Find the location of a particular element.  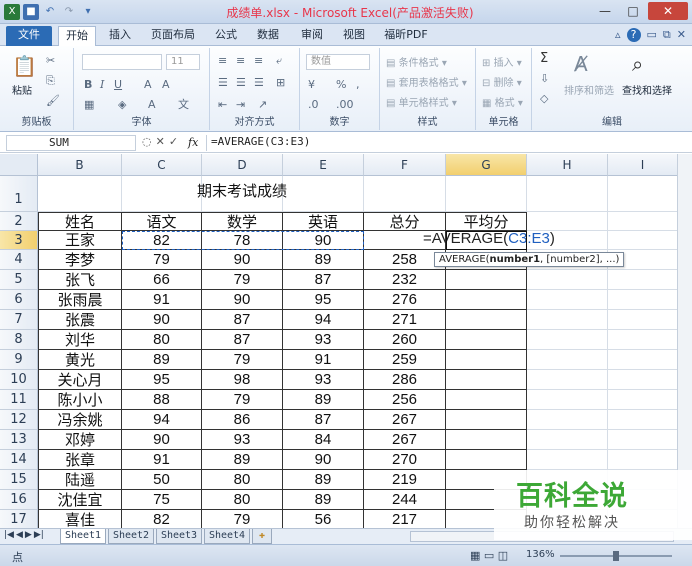

workbook-close-icon: ✕ is located at coordinates (681, 35).